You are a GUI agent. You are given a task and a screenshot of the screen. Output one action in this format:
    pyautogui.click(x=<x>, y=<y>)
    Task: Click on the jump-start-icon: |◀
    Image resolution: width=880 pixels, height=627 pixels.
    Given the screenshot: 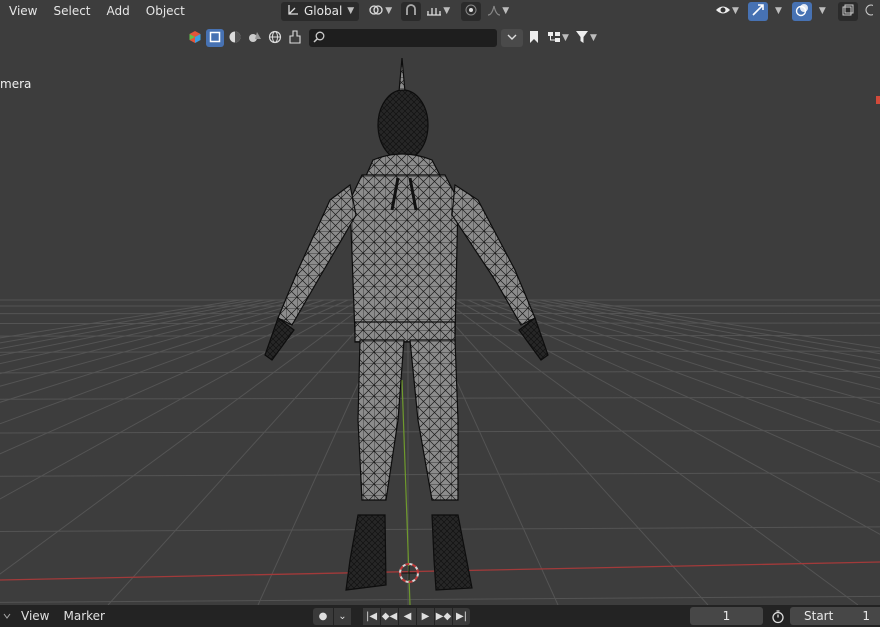 What is the action you would take?
    pyautogui.click(x=371, y=616)
    